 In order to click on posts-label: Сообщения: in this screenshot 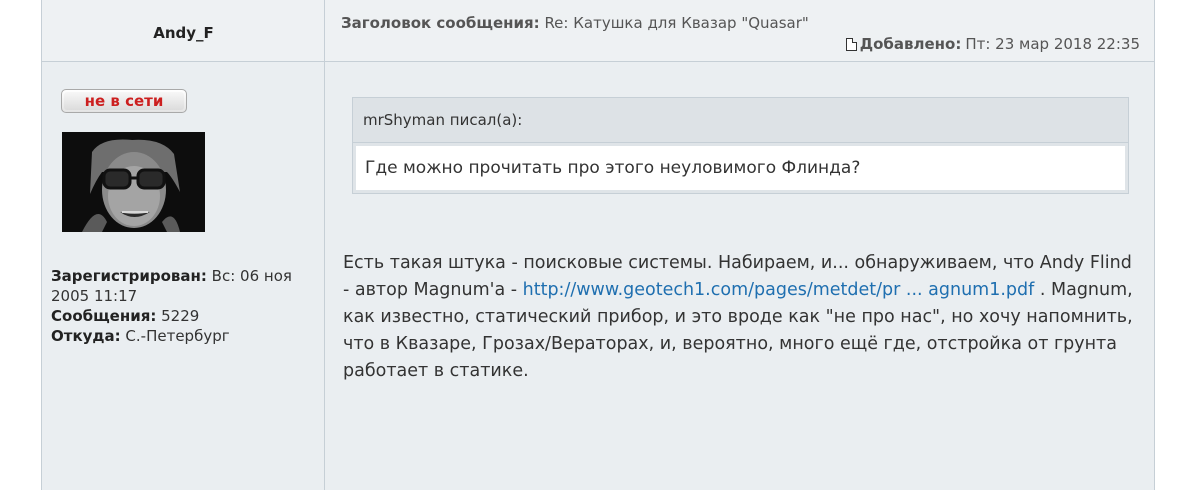, I will do `click(104, 316)`.